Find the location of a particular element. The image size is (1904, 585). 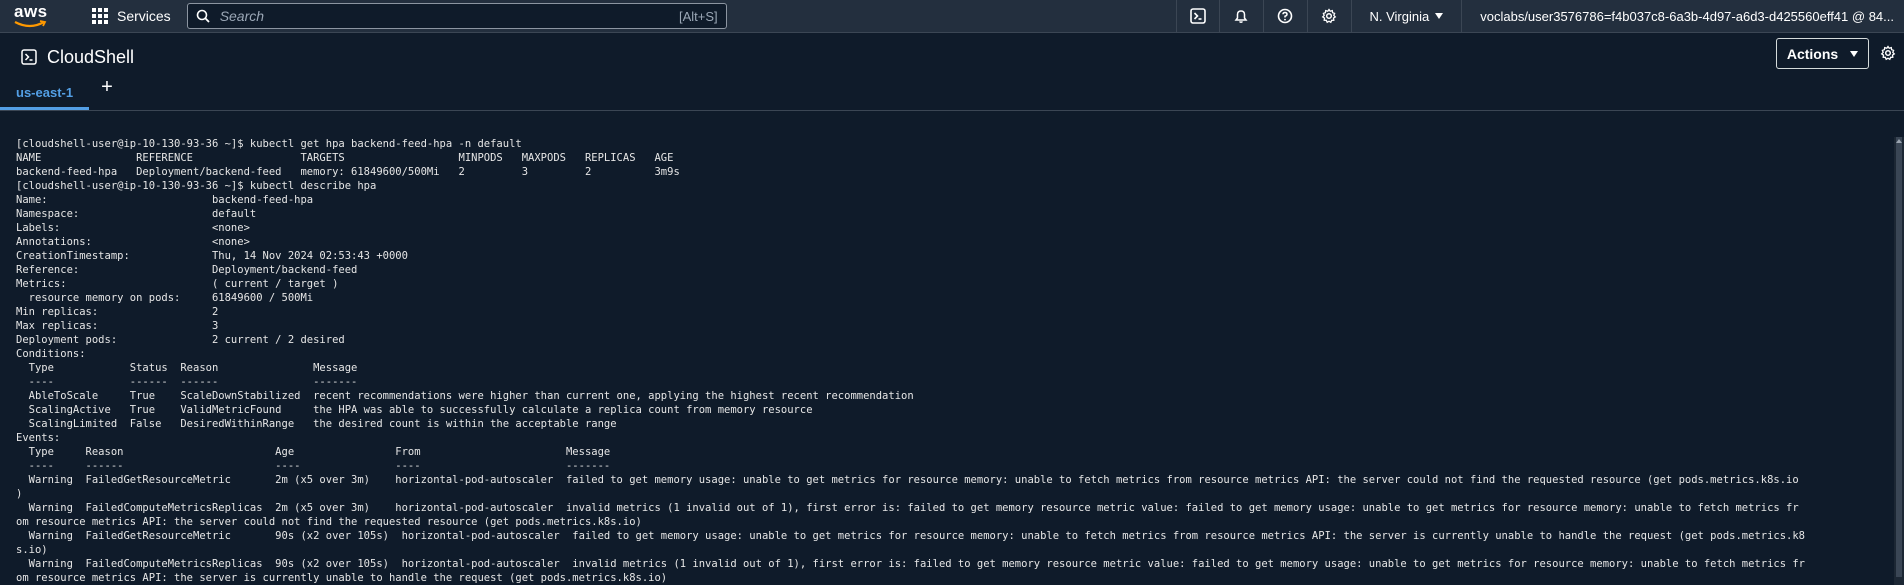

cloudshell-nav-button is located at coordinates (1197, 16).